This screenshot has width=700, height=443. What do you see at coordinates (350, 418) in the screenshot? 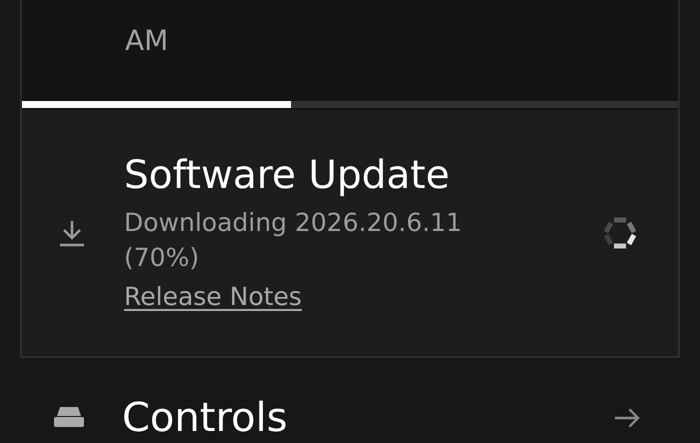
I see `menu-row: Controls` at bounding box center [350, 418].